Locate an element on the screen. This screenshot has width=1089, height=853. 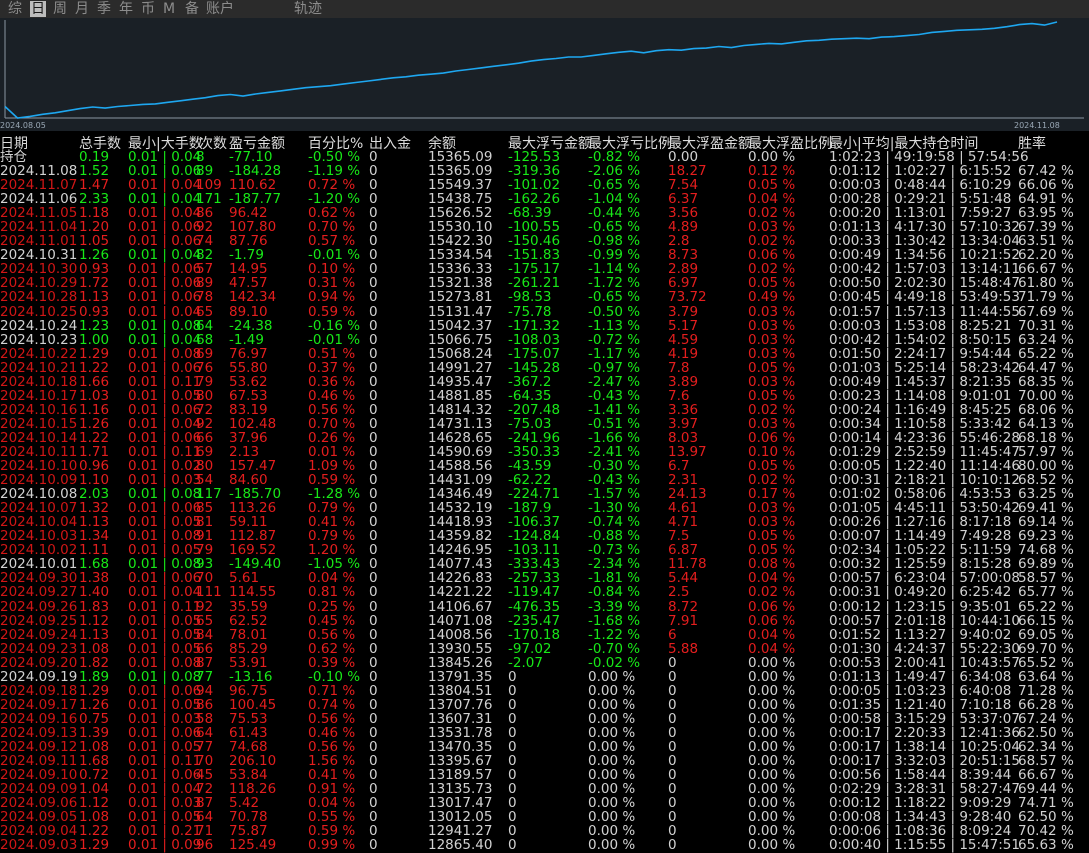
cell-lots: 1.29 is located at coordinates (94, 845).